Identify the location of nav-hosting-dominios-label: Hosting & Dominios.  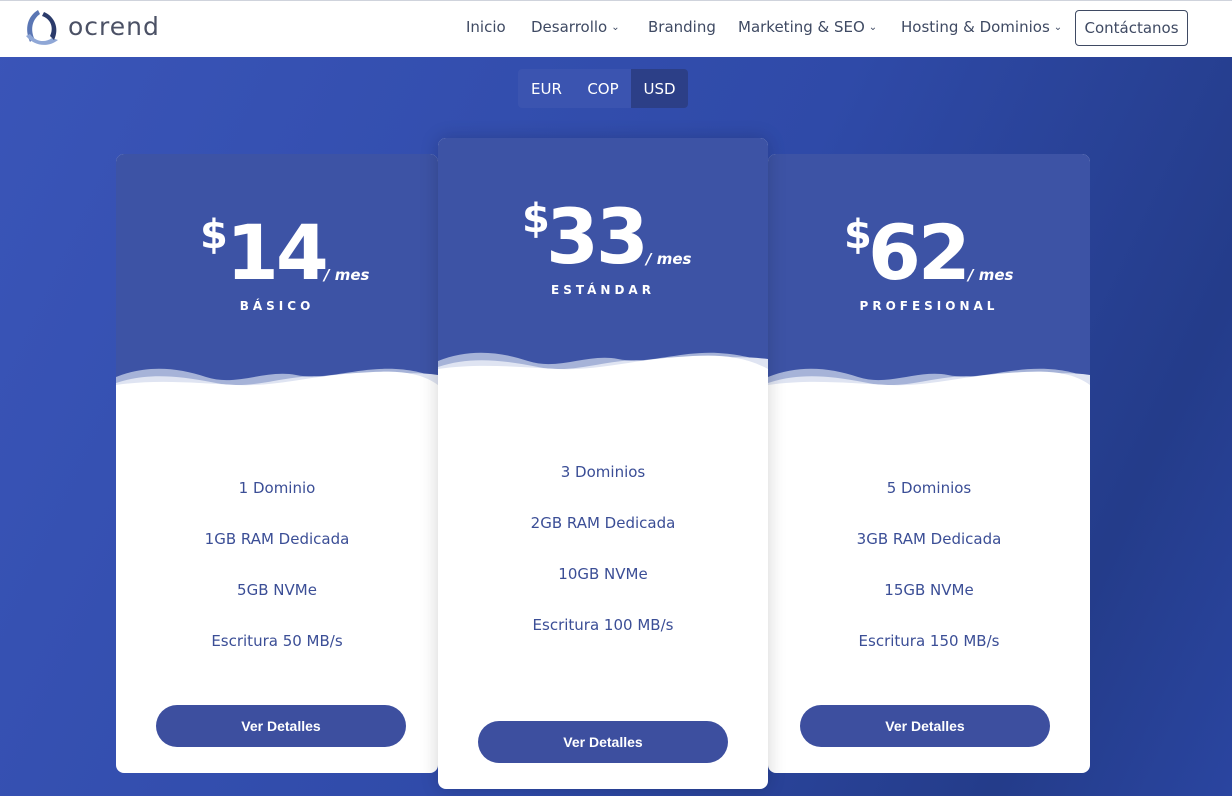
(975, 27).